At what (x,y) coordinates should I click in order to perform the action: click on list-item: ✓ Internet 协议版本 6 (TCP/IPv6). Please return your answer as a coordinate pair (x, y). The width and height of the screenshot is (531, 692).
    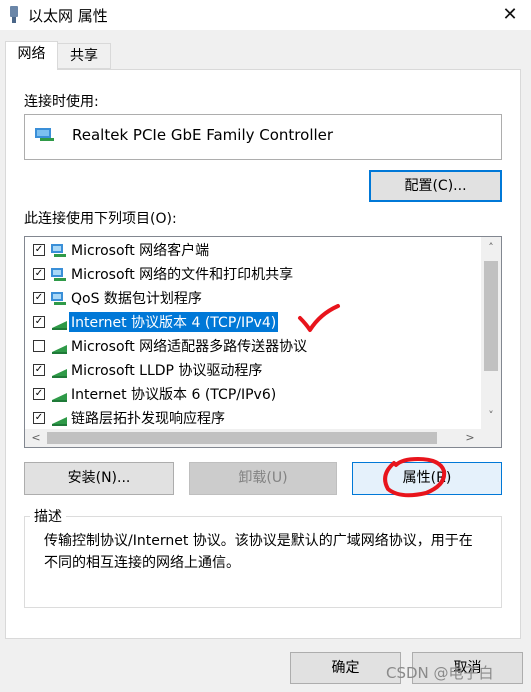
    Looking at the image, I should click on (253, 394).